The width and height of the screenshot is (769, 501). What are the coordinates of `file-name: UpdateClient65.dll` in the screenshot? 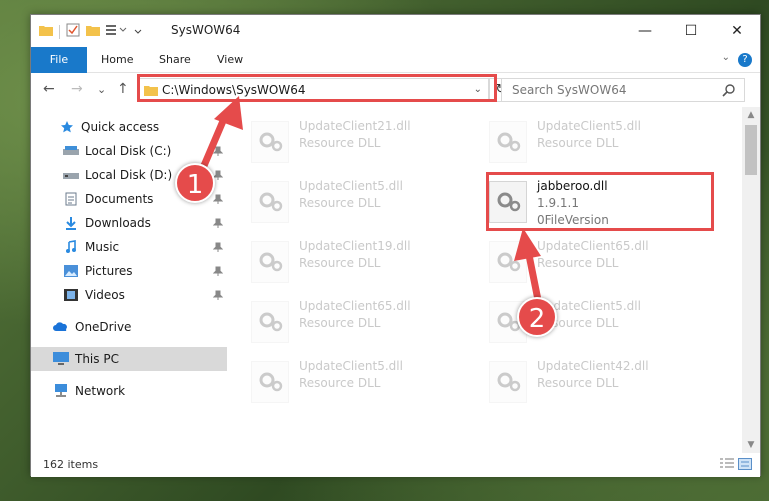 It's located at (593, 246).